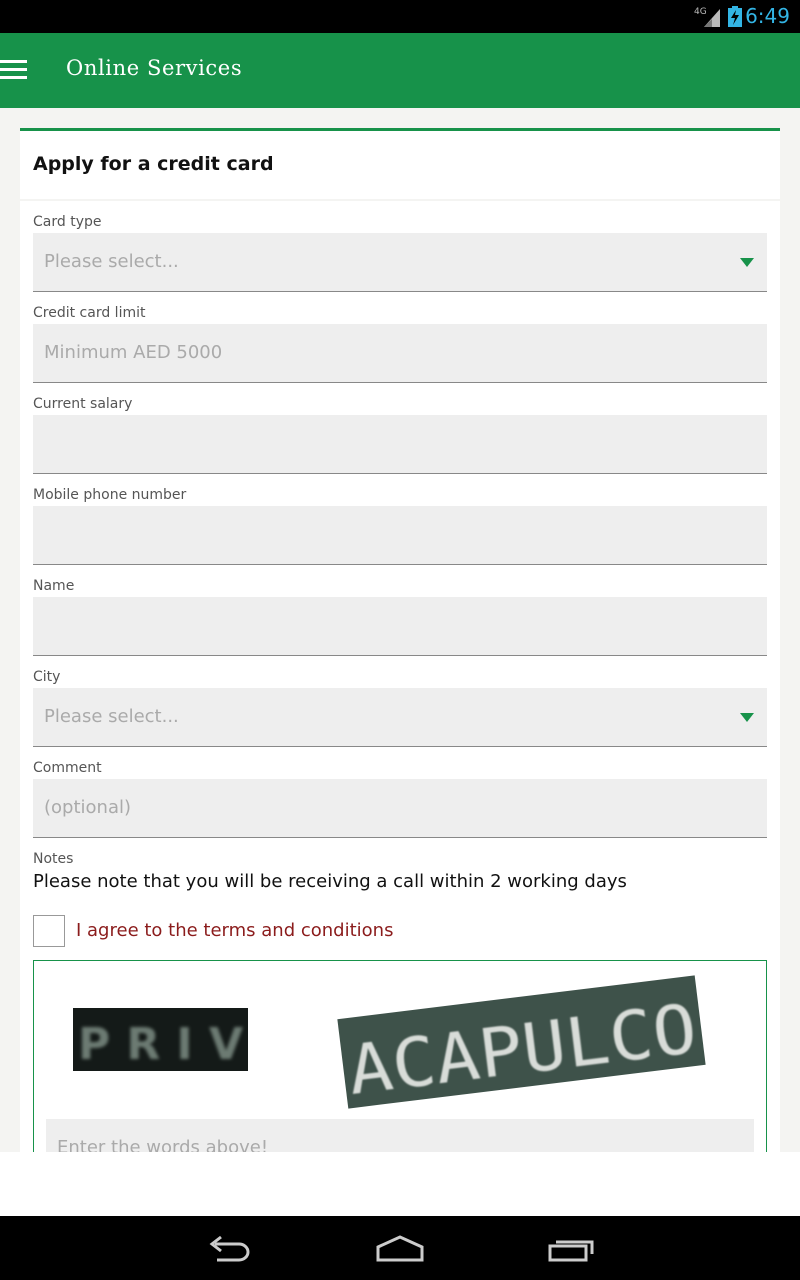 This screenshot has width=800, height=1280. I want to click on clock: 6:49, so click(767, 16).